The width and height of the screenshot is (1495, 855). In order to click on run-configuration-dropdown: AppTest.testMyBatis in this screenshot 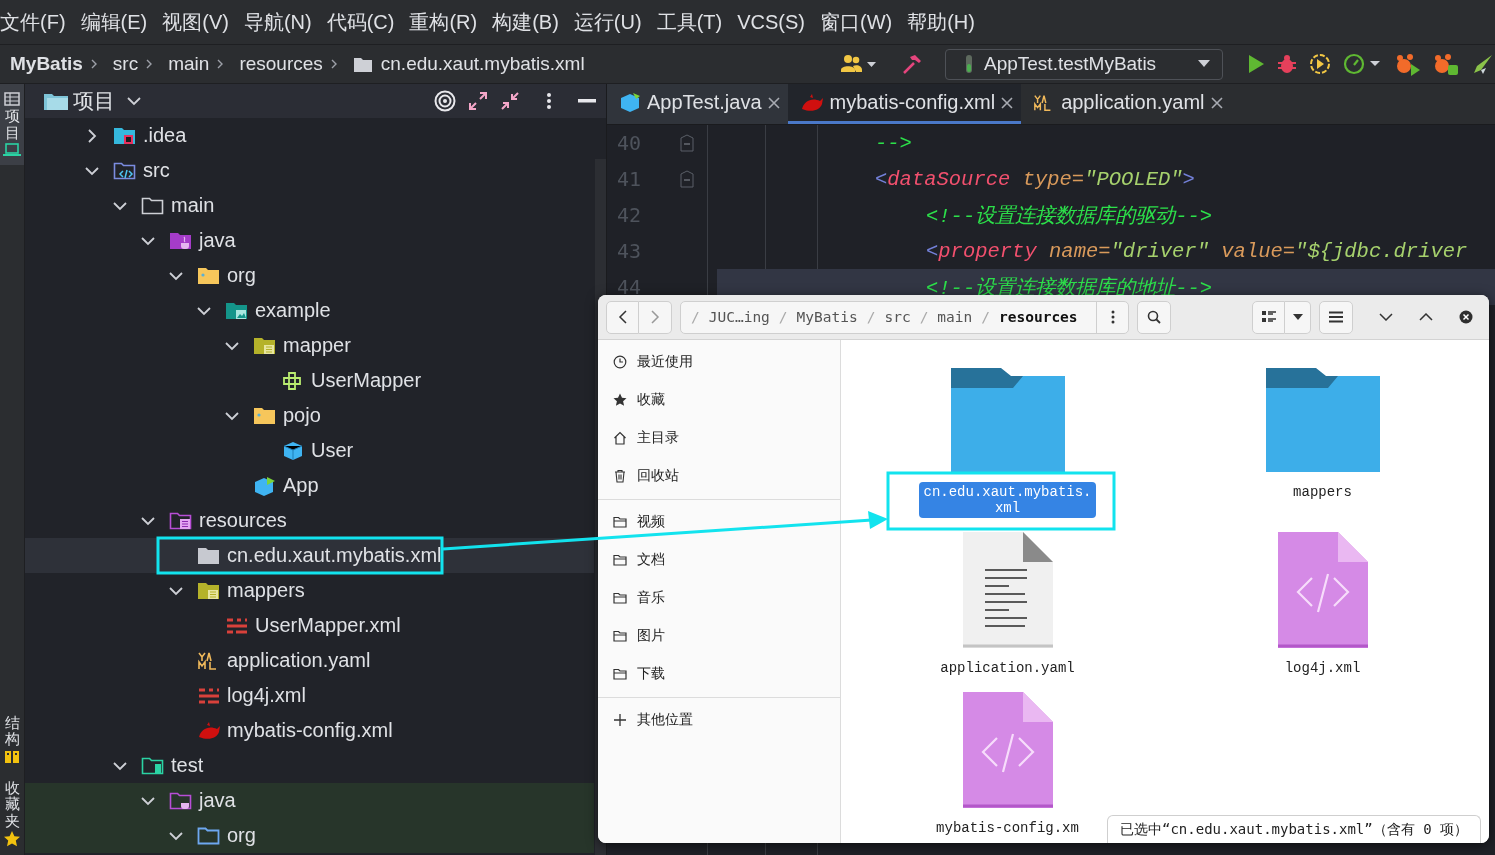, I will do `click(1084, 64)`.